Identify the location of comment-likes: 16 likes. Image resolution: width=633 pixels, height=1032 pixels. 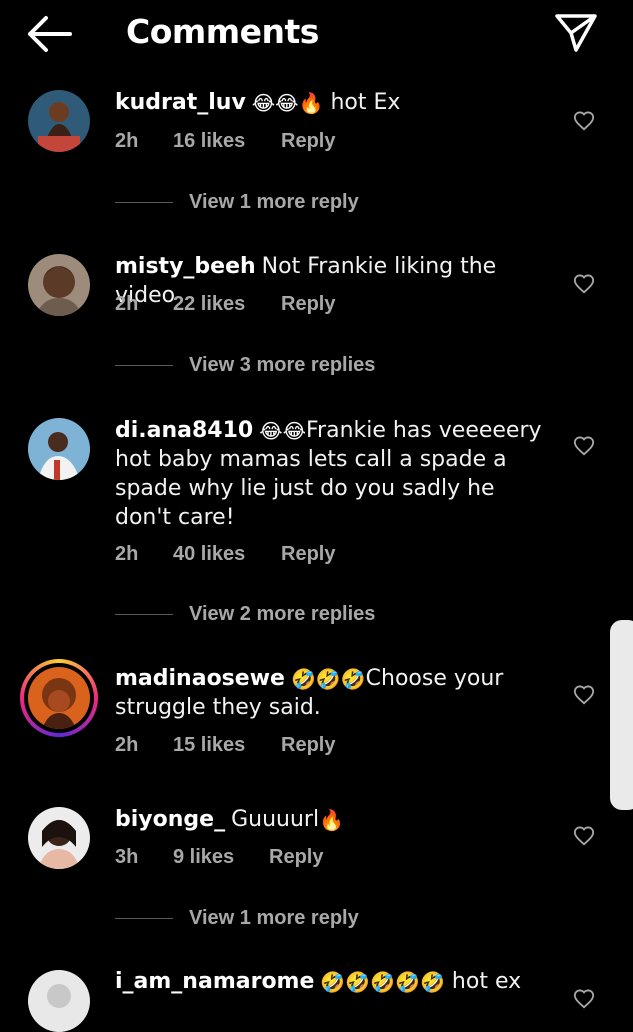
(227, 141).